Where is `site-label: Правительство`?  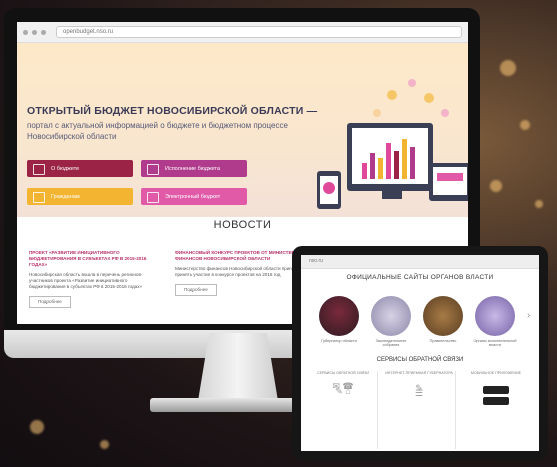
site-label: Правительство is located at coordinates (443, 341).